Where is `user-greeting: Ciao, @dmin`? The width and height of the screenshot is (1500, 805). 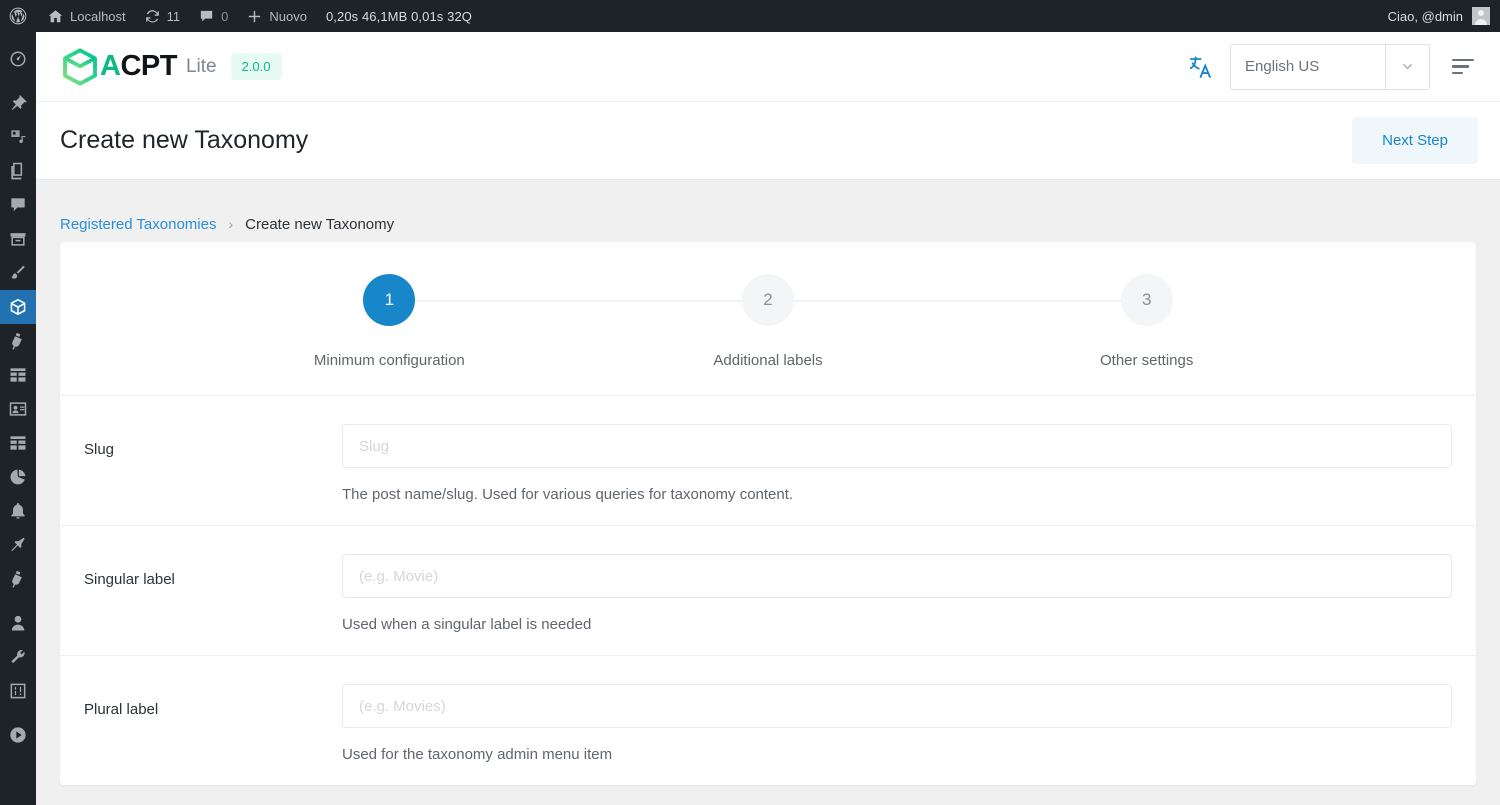
user-greeting: Ciao, @dmin is located at coordinates (1430, 16).